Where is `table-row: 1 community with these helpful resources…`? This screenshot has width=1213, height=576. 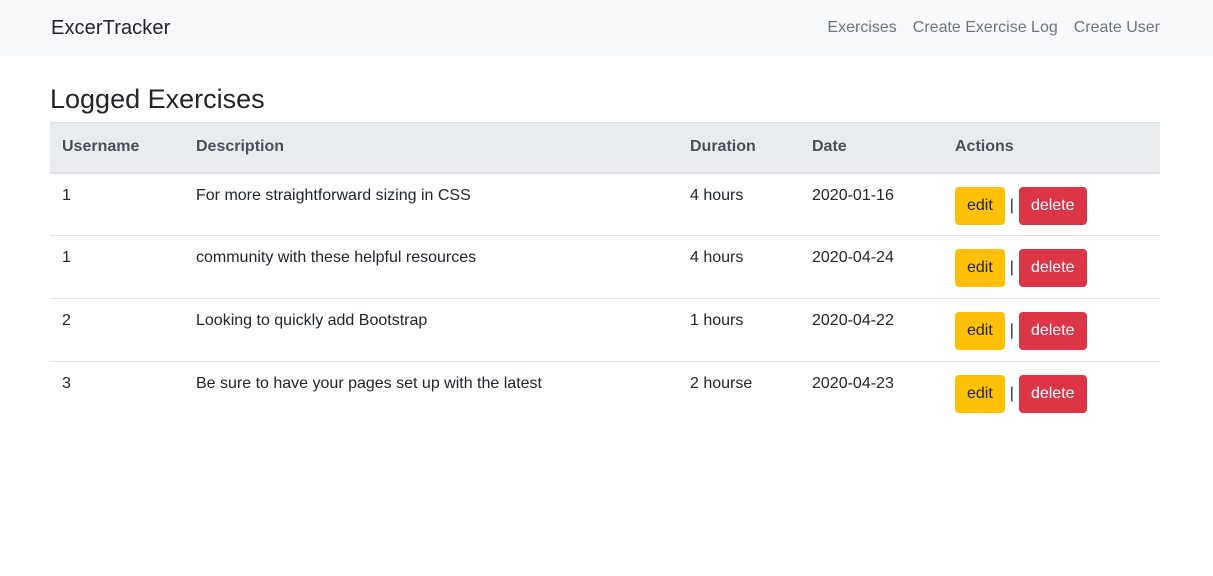 table-row: 1 community with these helpful resources… is located at coordinates (605, 267).